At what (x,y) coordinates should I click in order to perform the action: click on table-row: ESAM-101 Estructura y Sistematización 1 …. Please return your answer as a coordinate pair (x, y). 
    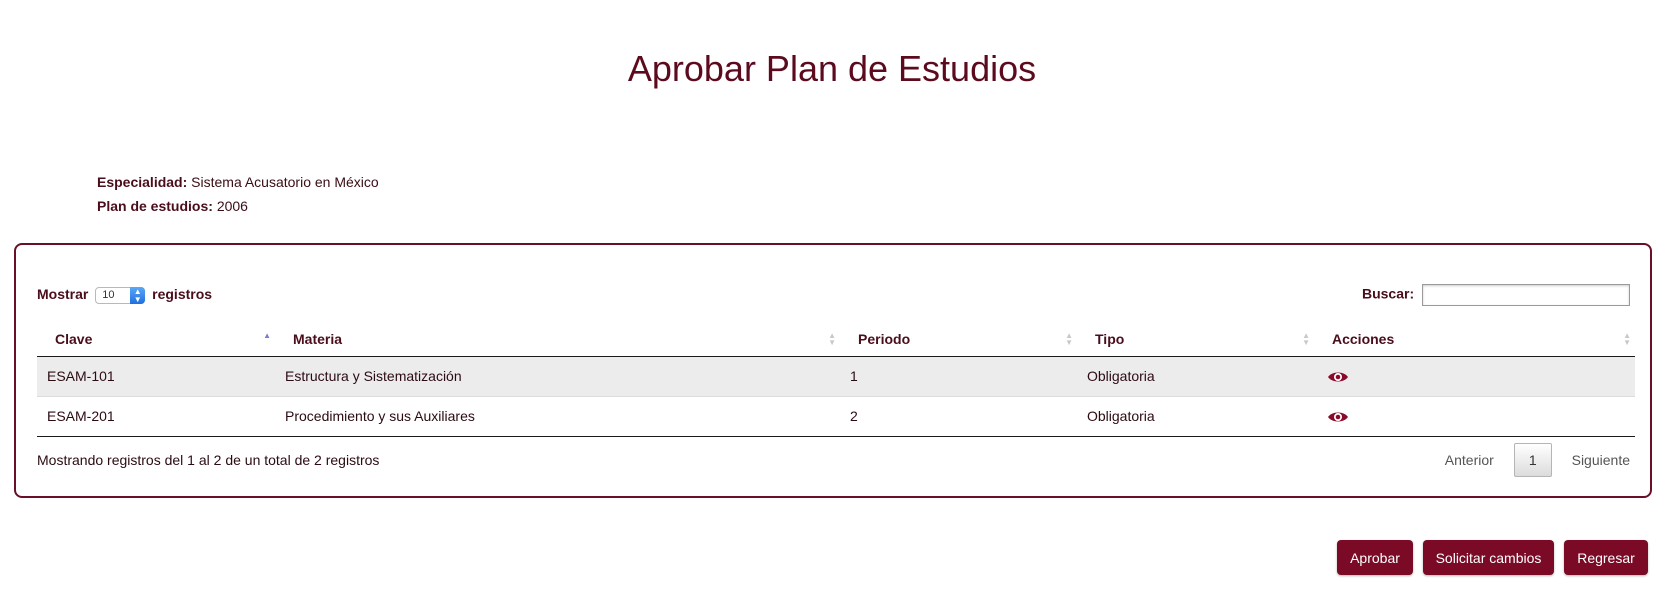
    Looking at the image, I should click on (836, 376).